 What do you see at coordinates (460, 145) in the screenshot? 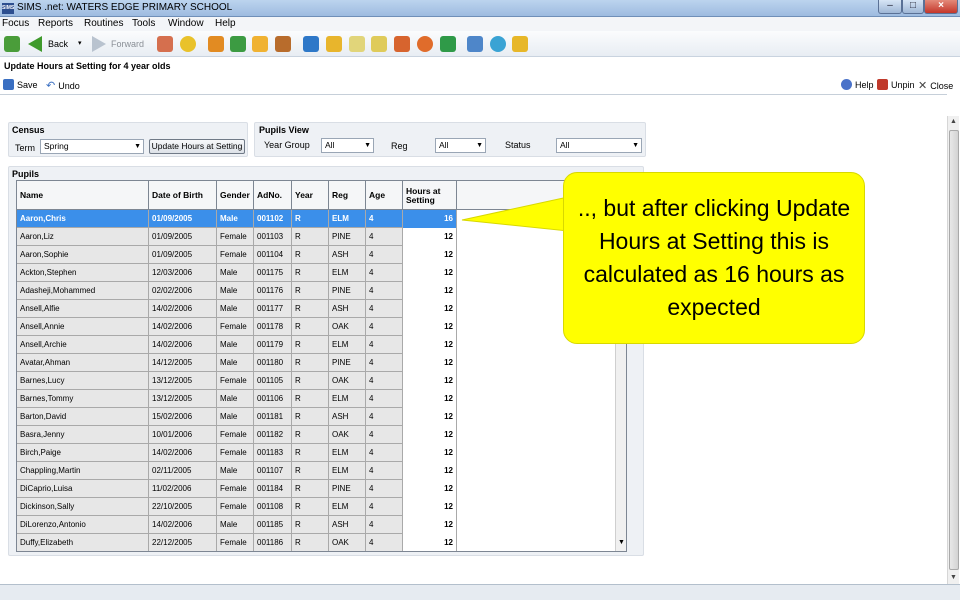
I see `reg-select: All ▼` at bounding box center [460, 145].